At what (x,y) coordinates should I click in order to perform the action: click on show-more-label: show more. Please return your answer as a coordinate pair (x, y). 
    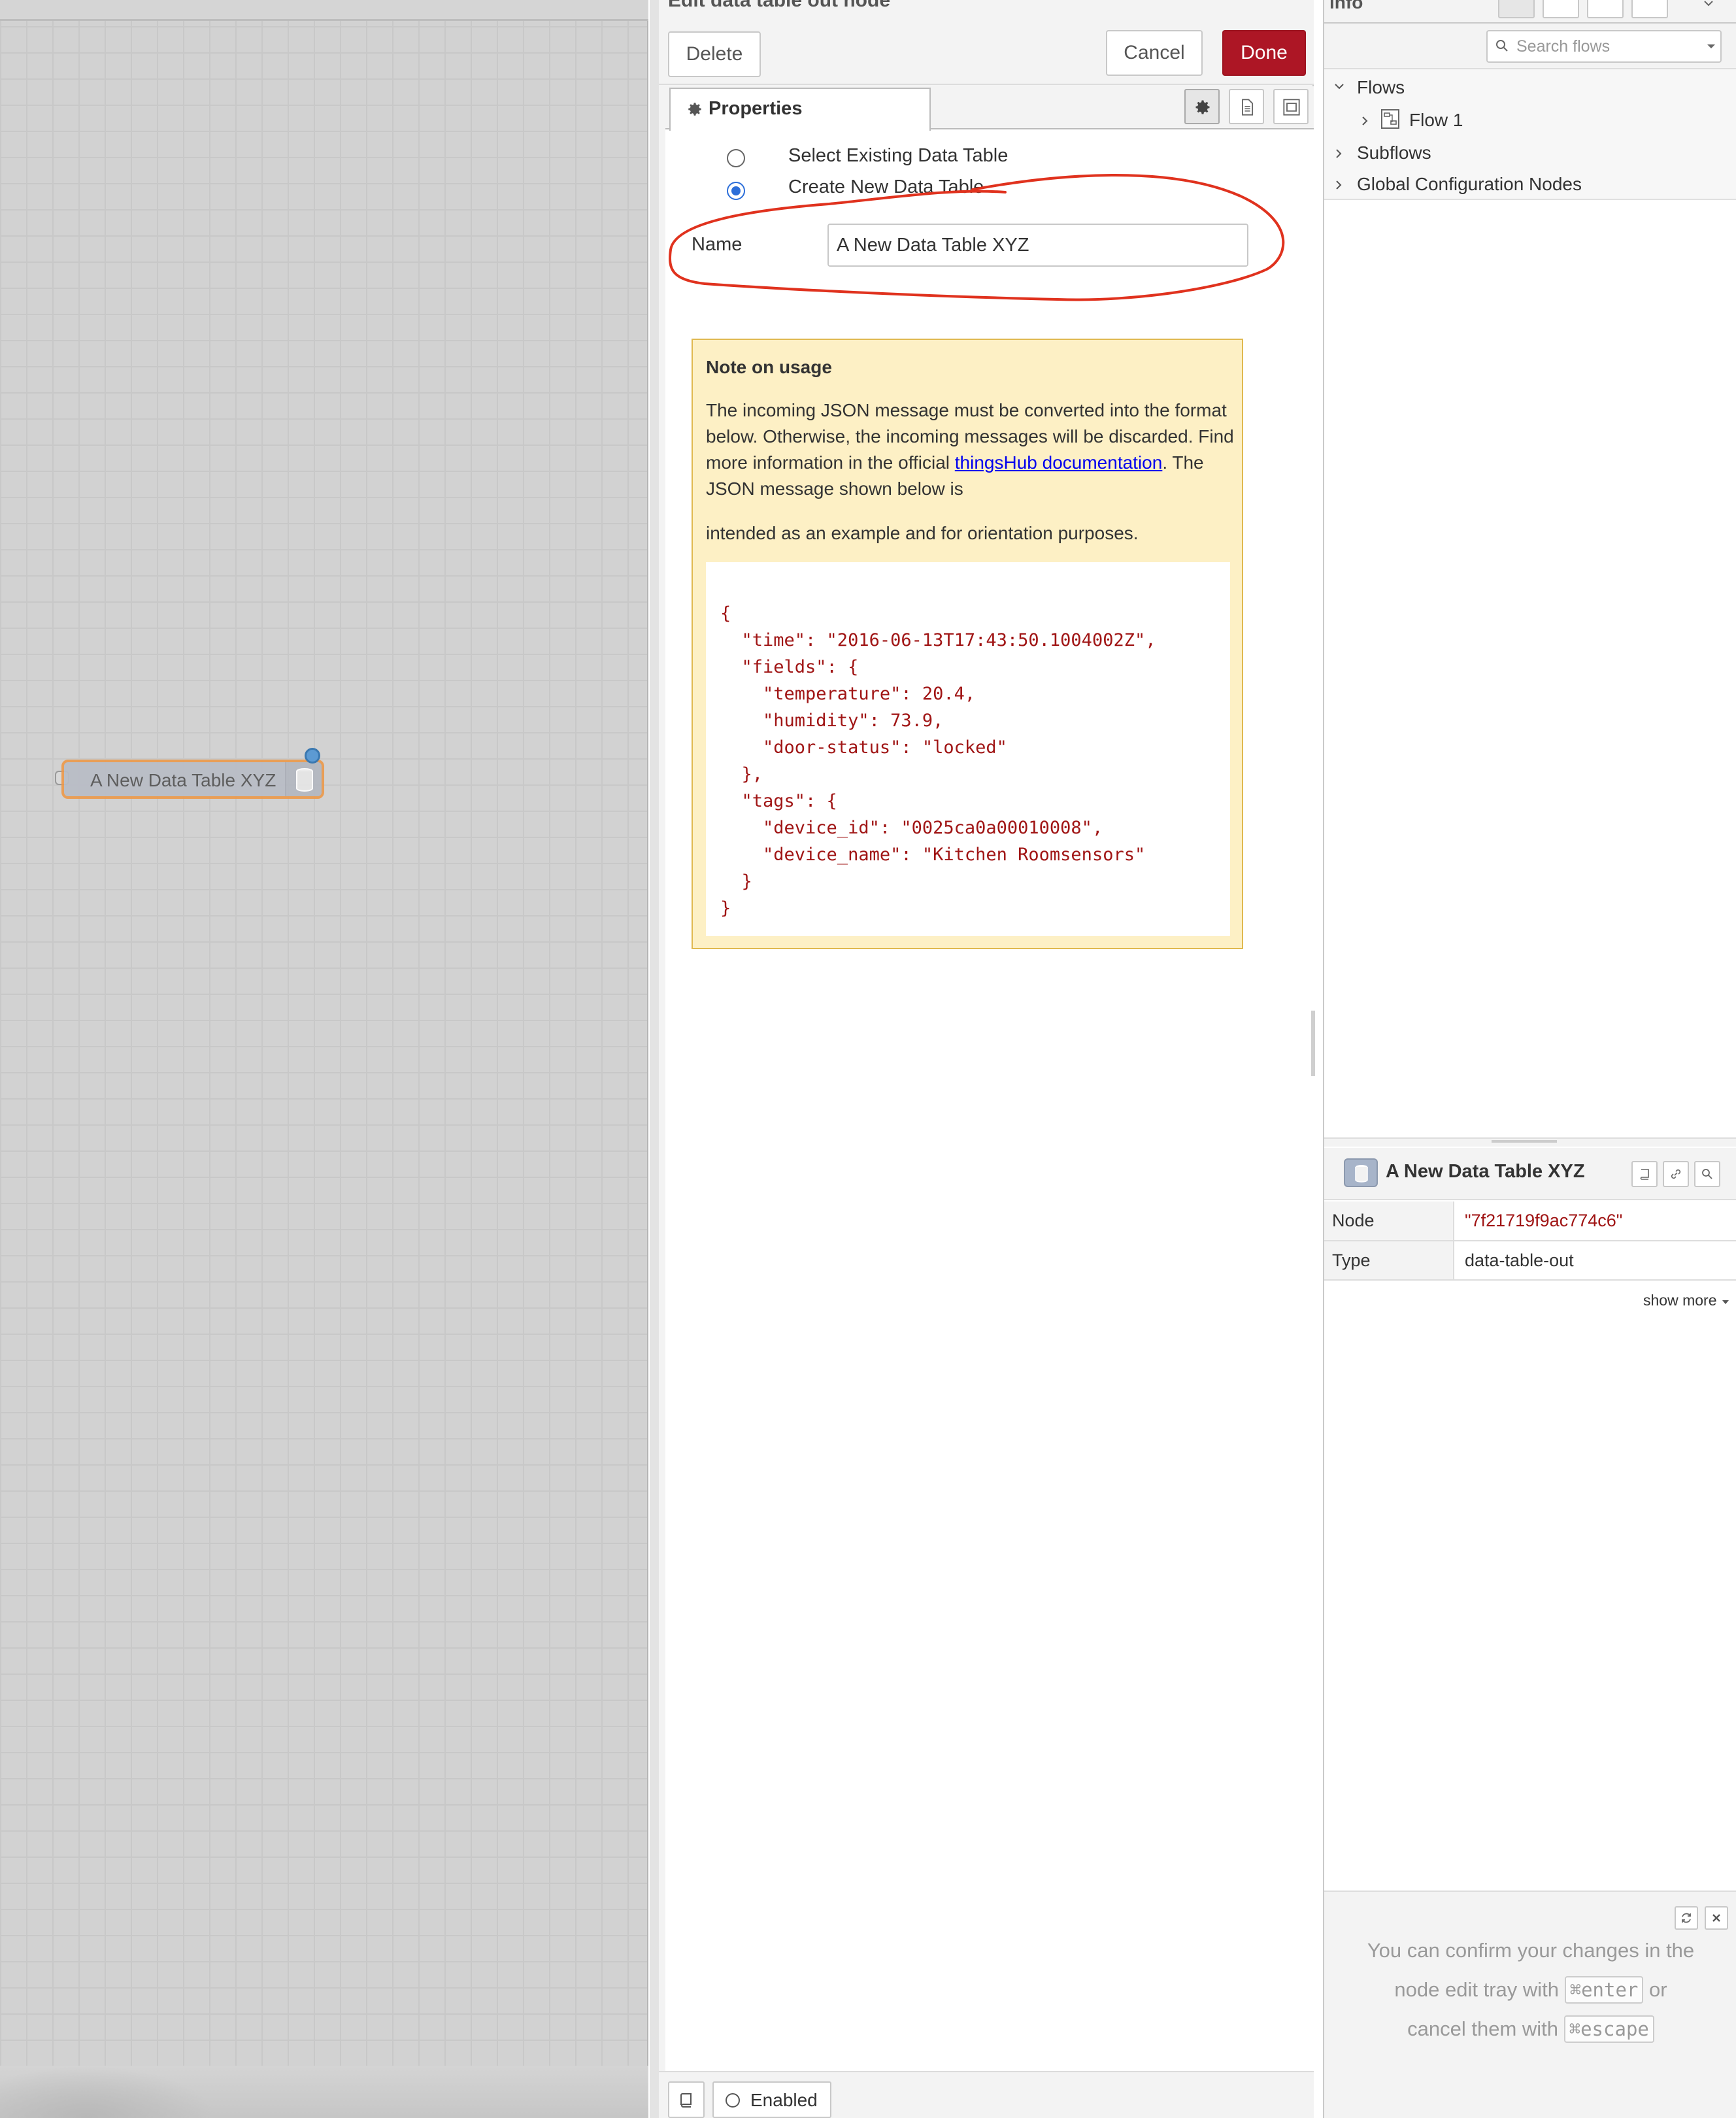
    Looking at the image, I should click on (1680, 1300).